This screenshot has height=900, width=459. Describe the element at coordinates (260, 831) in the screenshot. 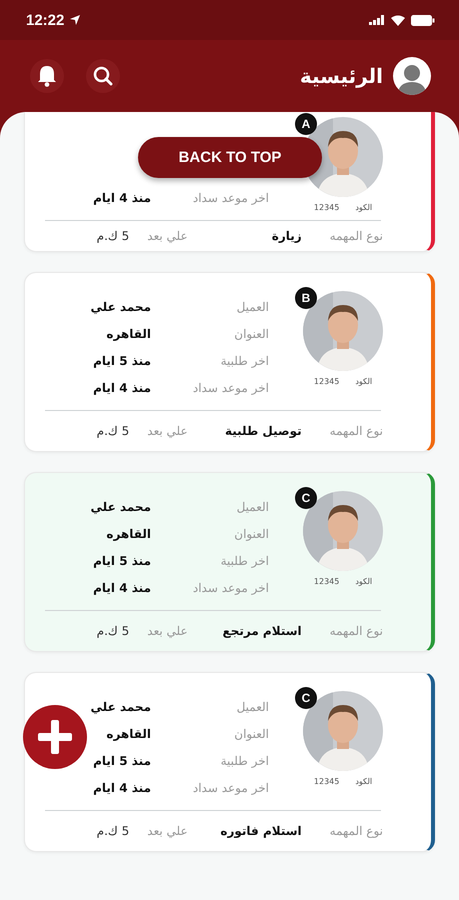

I see `task-type-value: استلام فاتوره` at that location.